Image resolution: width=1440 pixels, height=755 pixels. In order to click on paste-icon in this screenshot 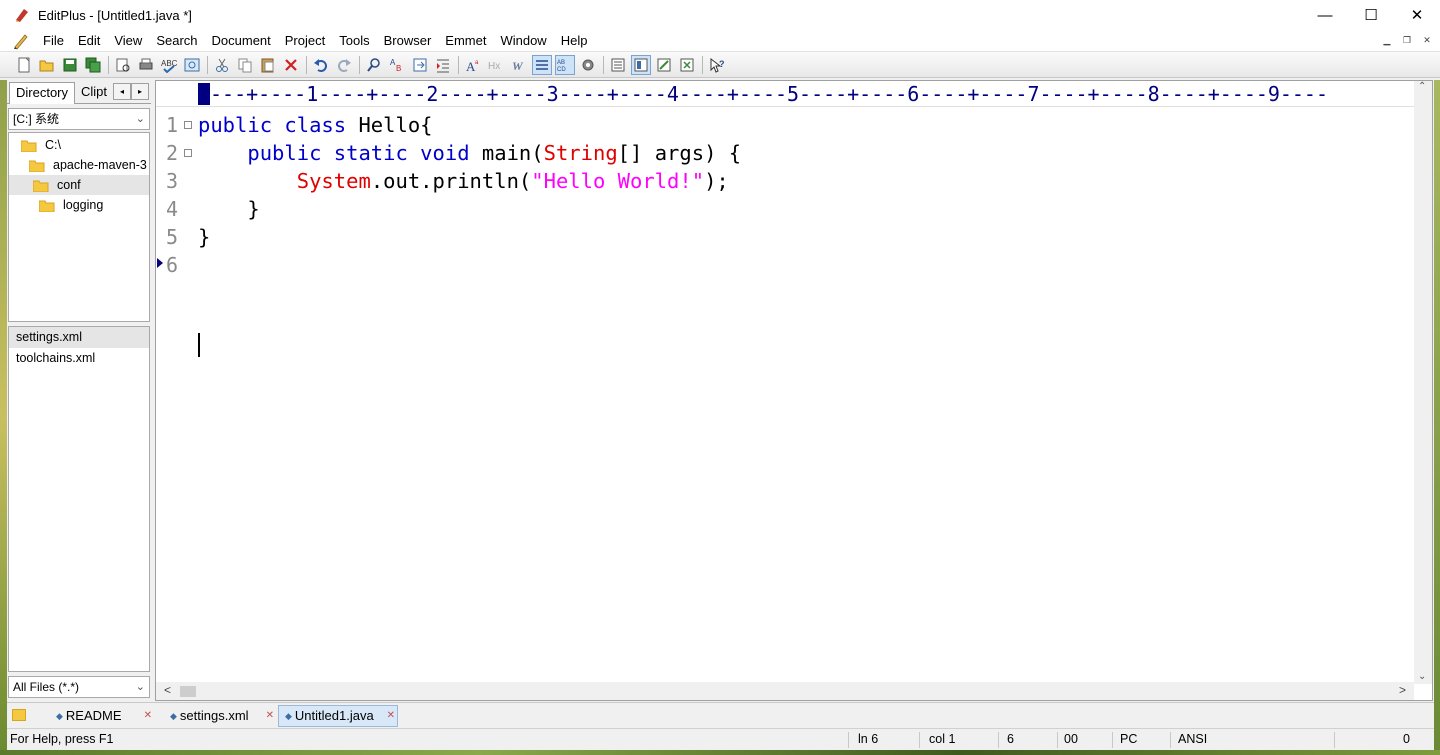, I will do `click(268, 65)`.